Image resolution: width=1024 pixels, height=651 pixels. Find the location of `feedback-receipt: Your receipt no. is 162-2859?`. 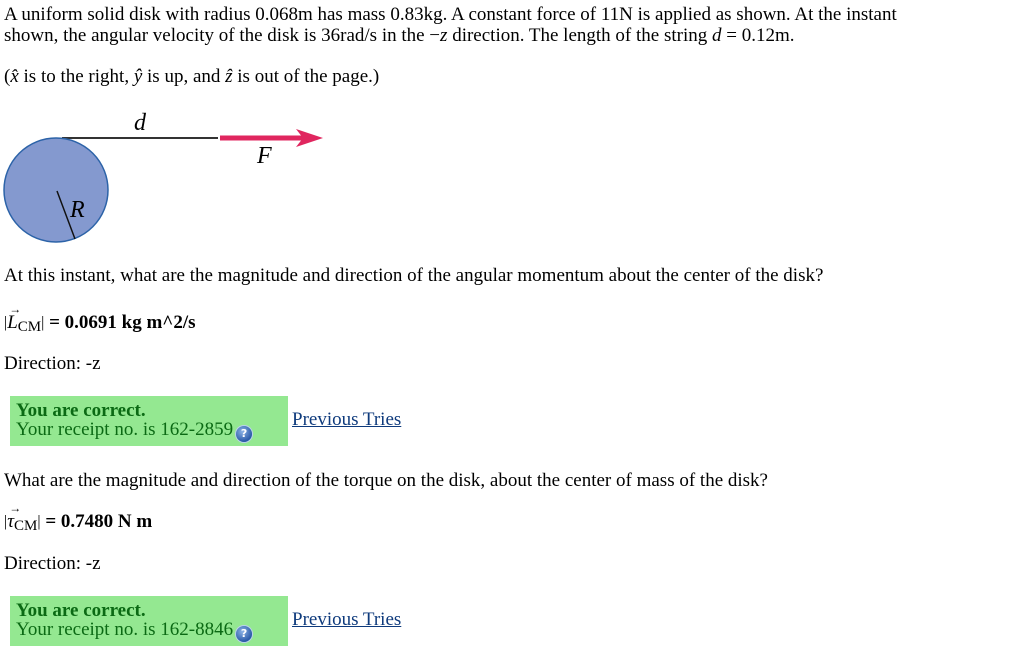

feedback-receipt: Your receipt no. is 162-2859? is located at coordinates (134, 430).